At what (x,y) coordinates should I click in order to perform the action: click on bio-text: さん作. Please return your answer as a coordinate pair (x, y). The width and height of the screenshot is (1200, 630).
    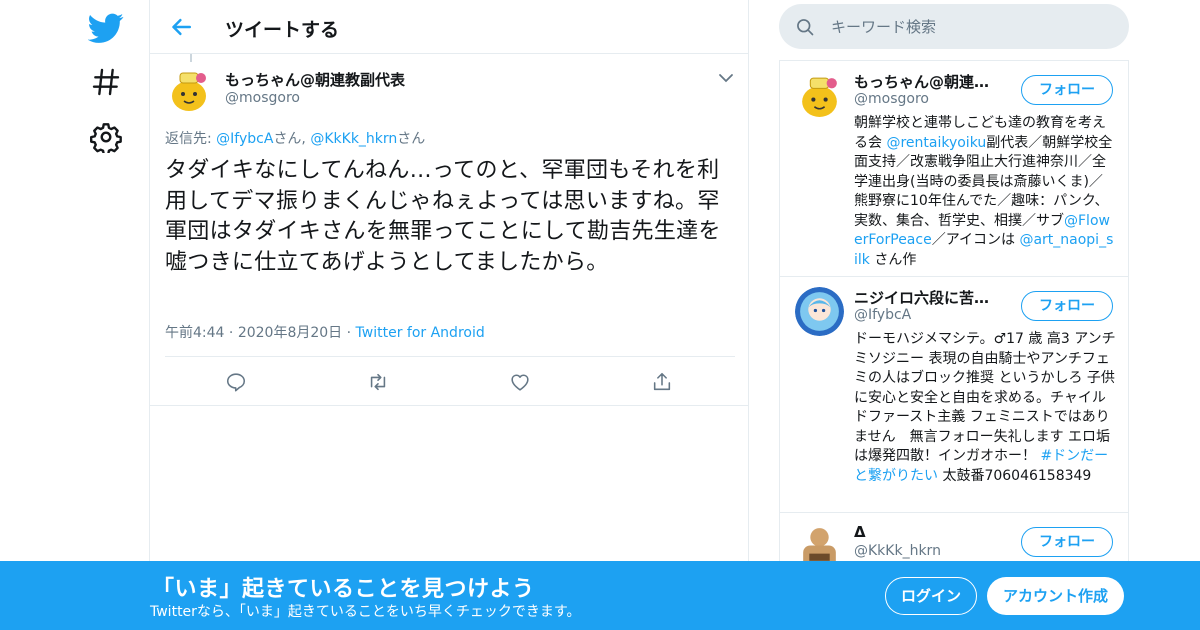
    Looking at the image, I should click on (893, 259).